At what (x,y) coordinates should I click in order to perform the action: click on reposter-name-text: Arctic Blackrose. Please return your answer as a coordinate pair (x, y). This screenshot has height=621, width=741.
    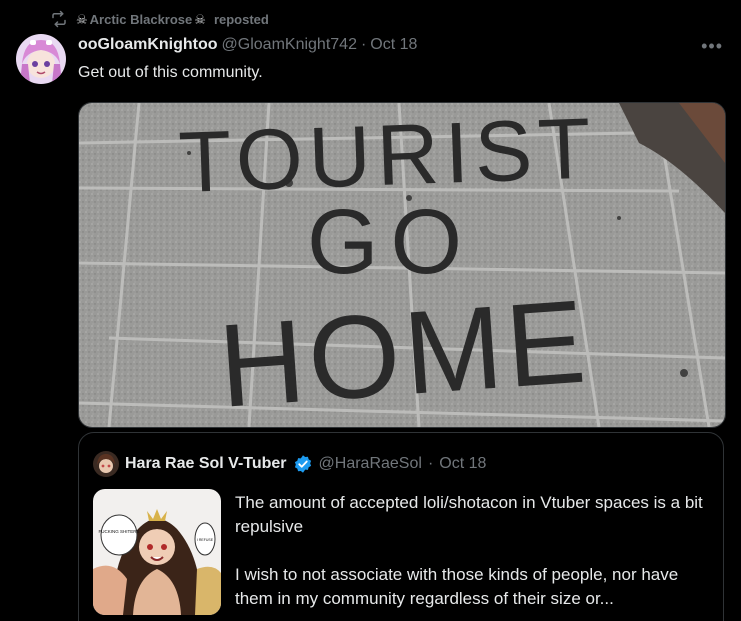
    Looking at the image, I should click on (141, 19).